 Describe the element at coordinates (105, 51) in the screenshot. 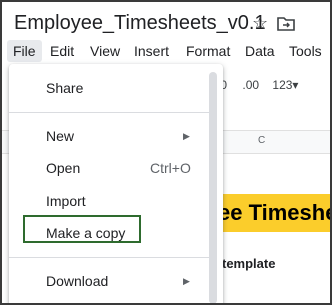

I see `menu-view: View` at that location.